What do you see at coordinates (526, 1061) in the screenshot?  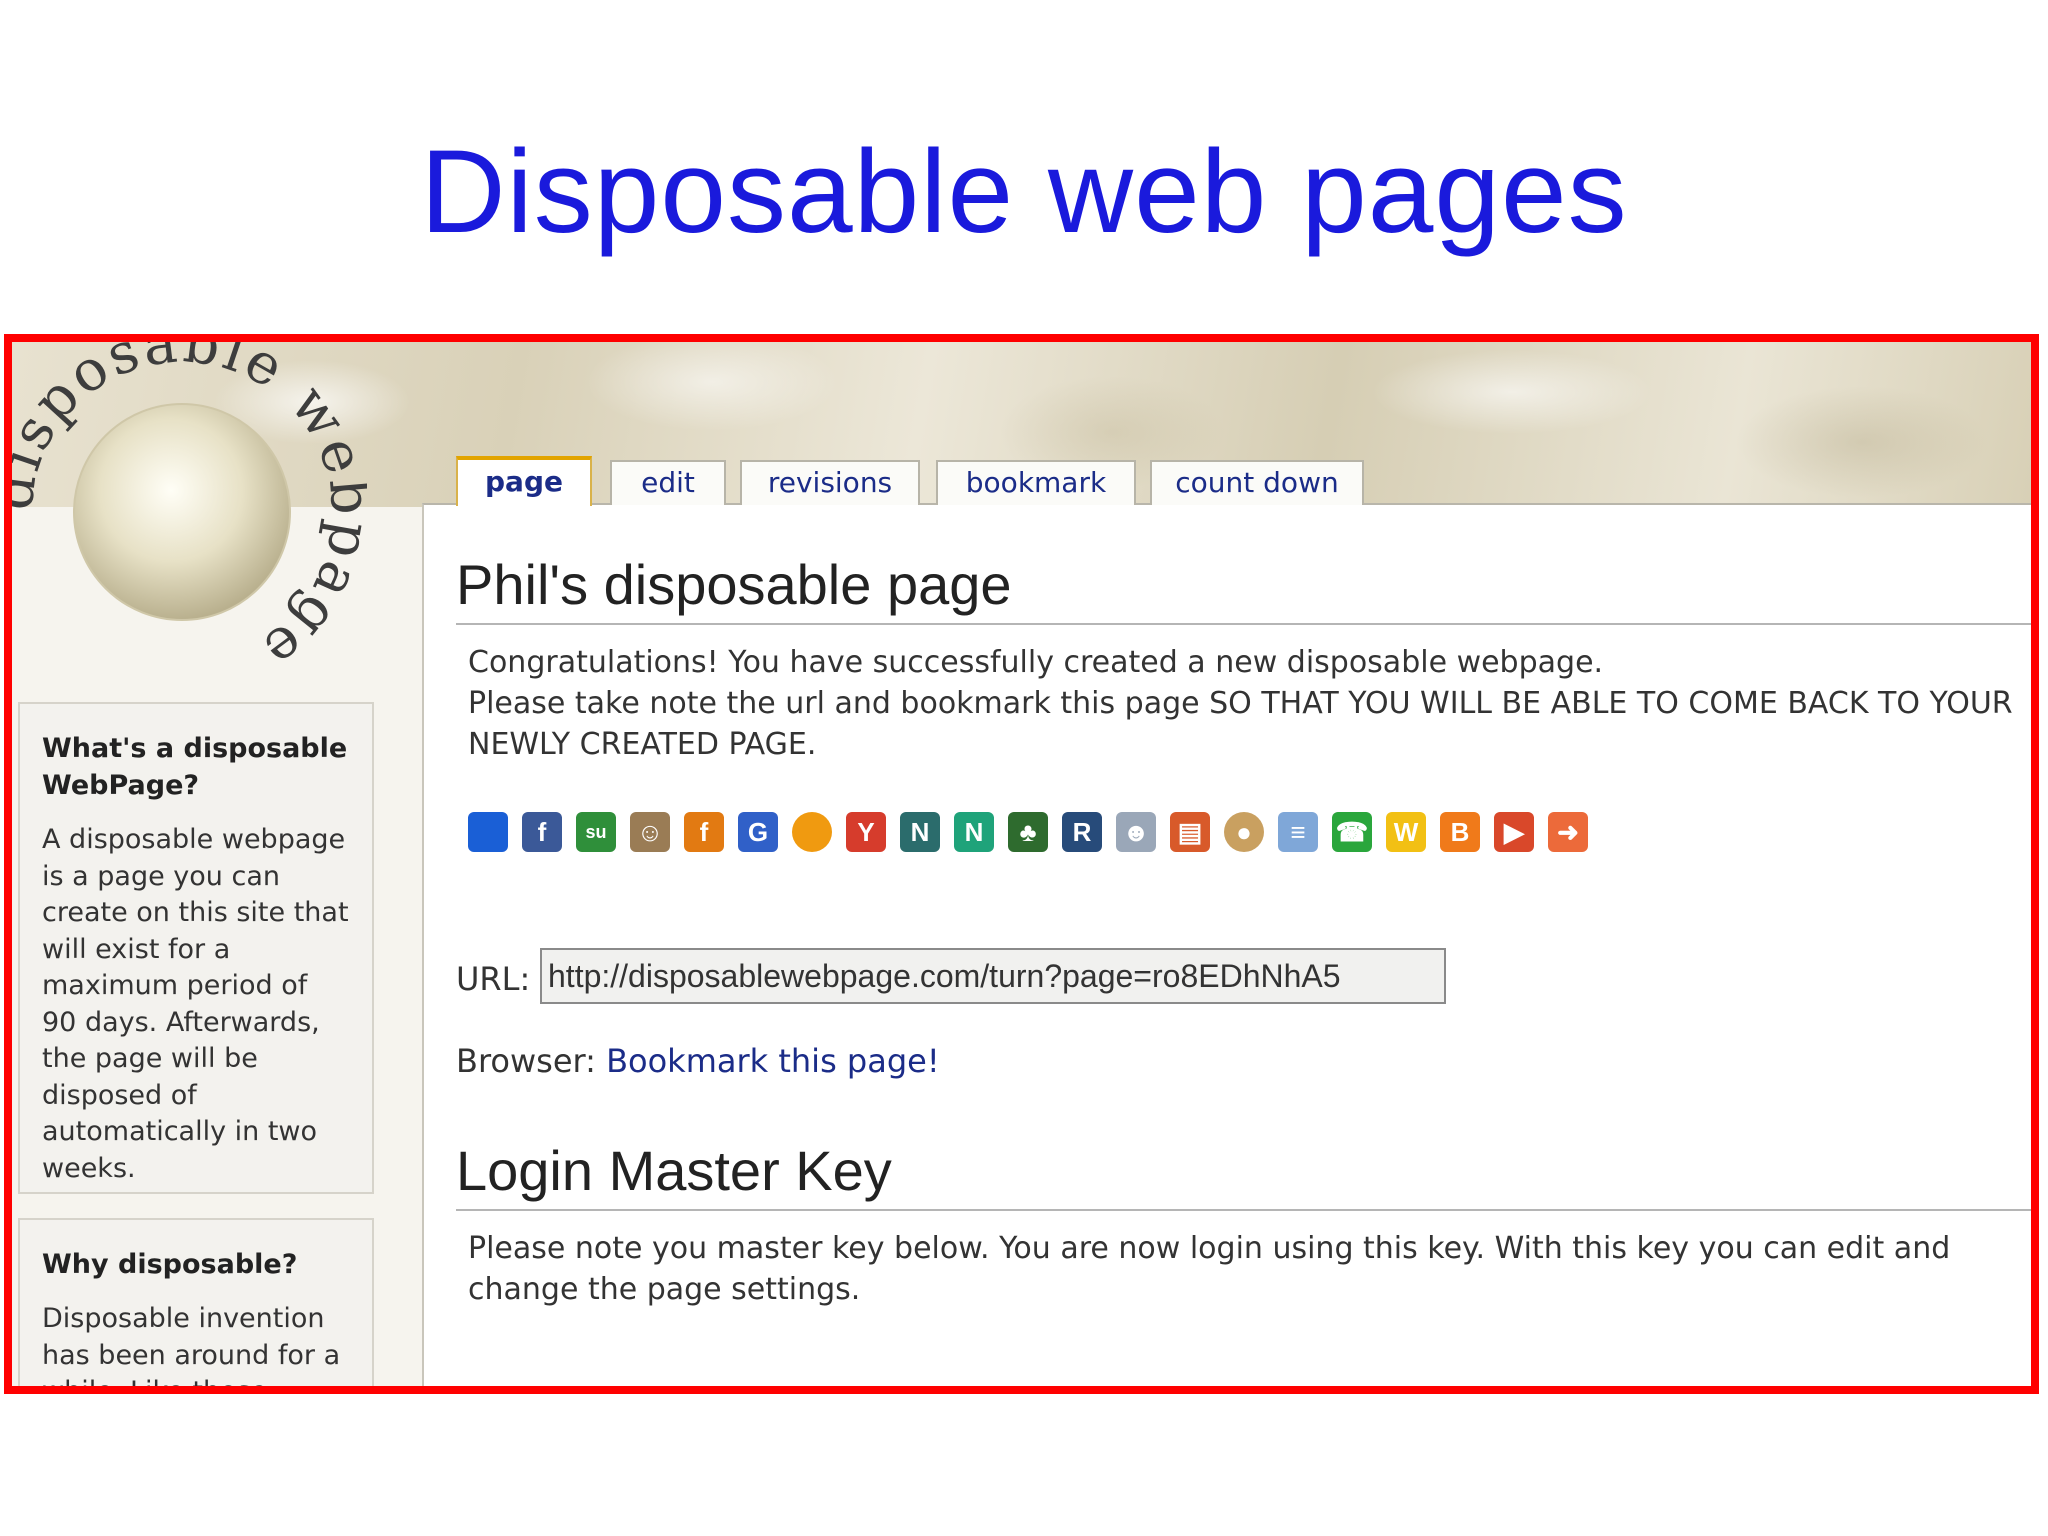 I see `browser-label: Browser:` at bounding box center [526, 1061].